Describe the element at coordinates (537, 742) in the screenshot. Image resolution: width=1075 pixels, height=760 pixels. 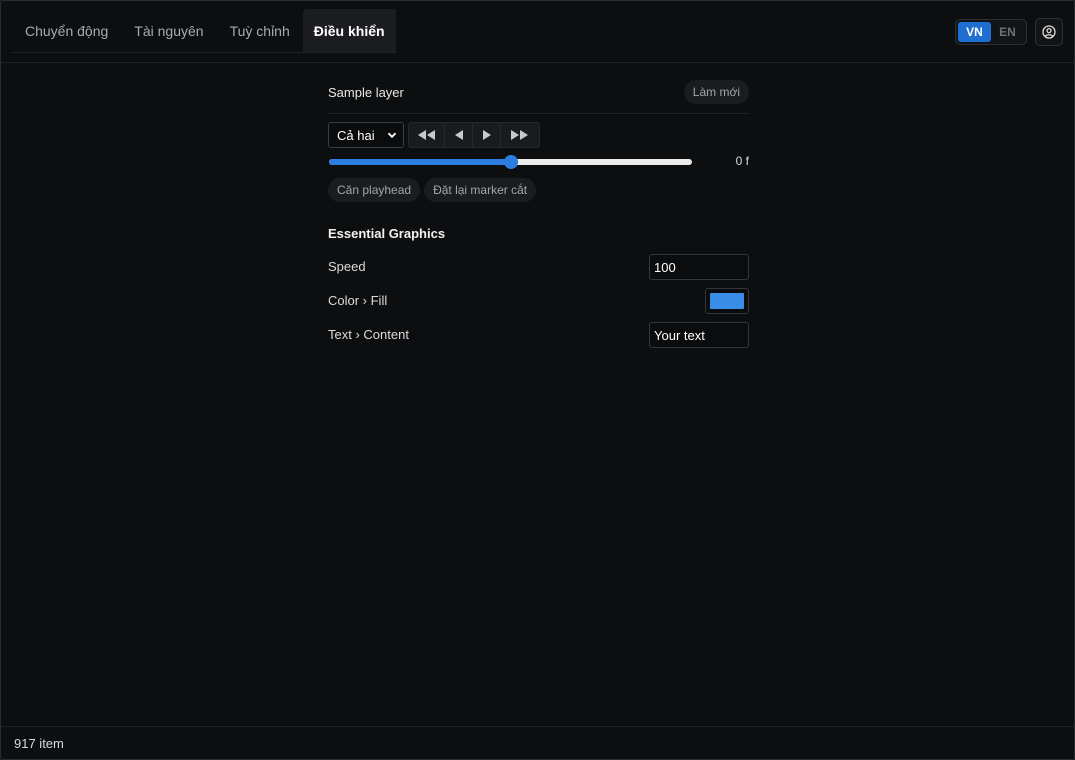
I see `status-bar: 917 item` at that location.